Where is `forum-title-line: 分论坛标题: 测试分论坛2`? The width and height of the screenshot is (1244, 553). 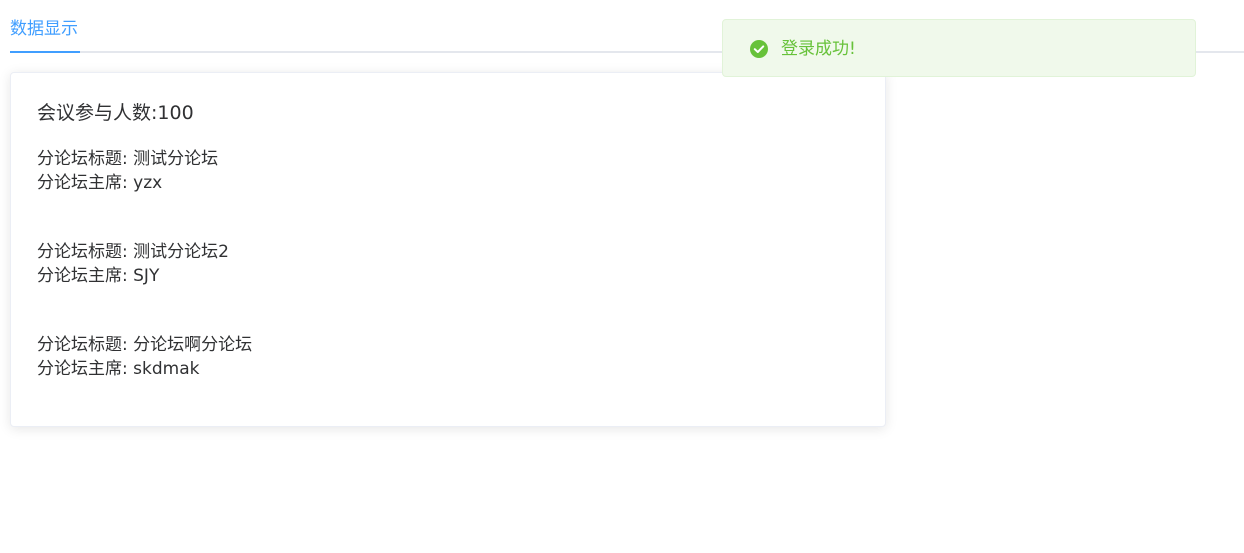
forum-title-line: 分论坛标题: 测试分论坛2 is located at coordinates (133, 252).